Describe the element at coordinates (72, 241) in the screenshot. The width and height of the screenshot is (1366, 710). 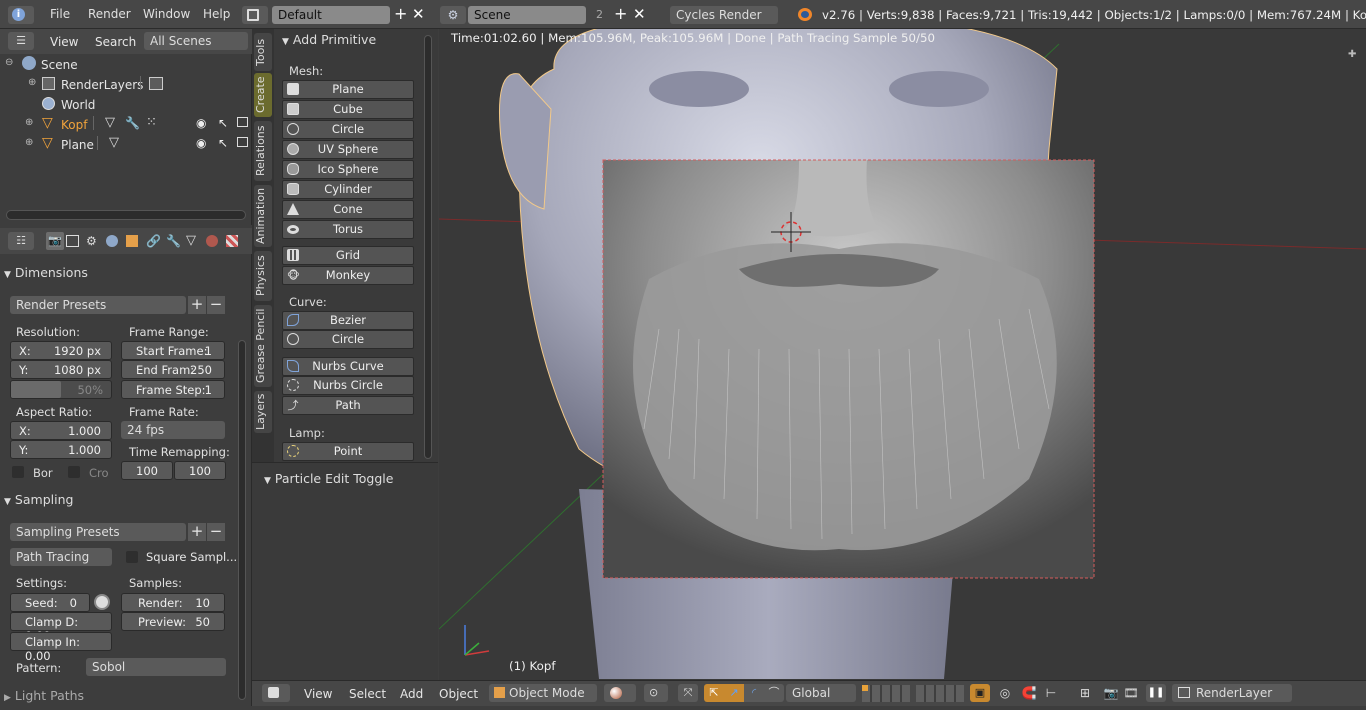
I see `render-layers-tab-icon` at that location.